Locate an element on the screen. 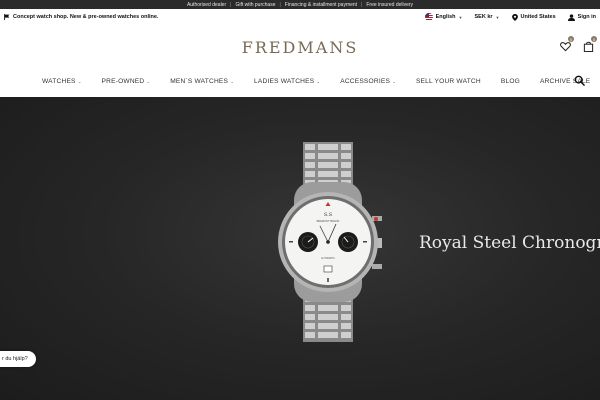 Image resolution: width=600 pixels, height=400 pixels. nav-label: PRE-OWNED is located at coordinates (123, 81).